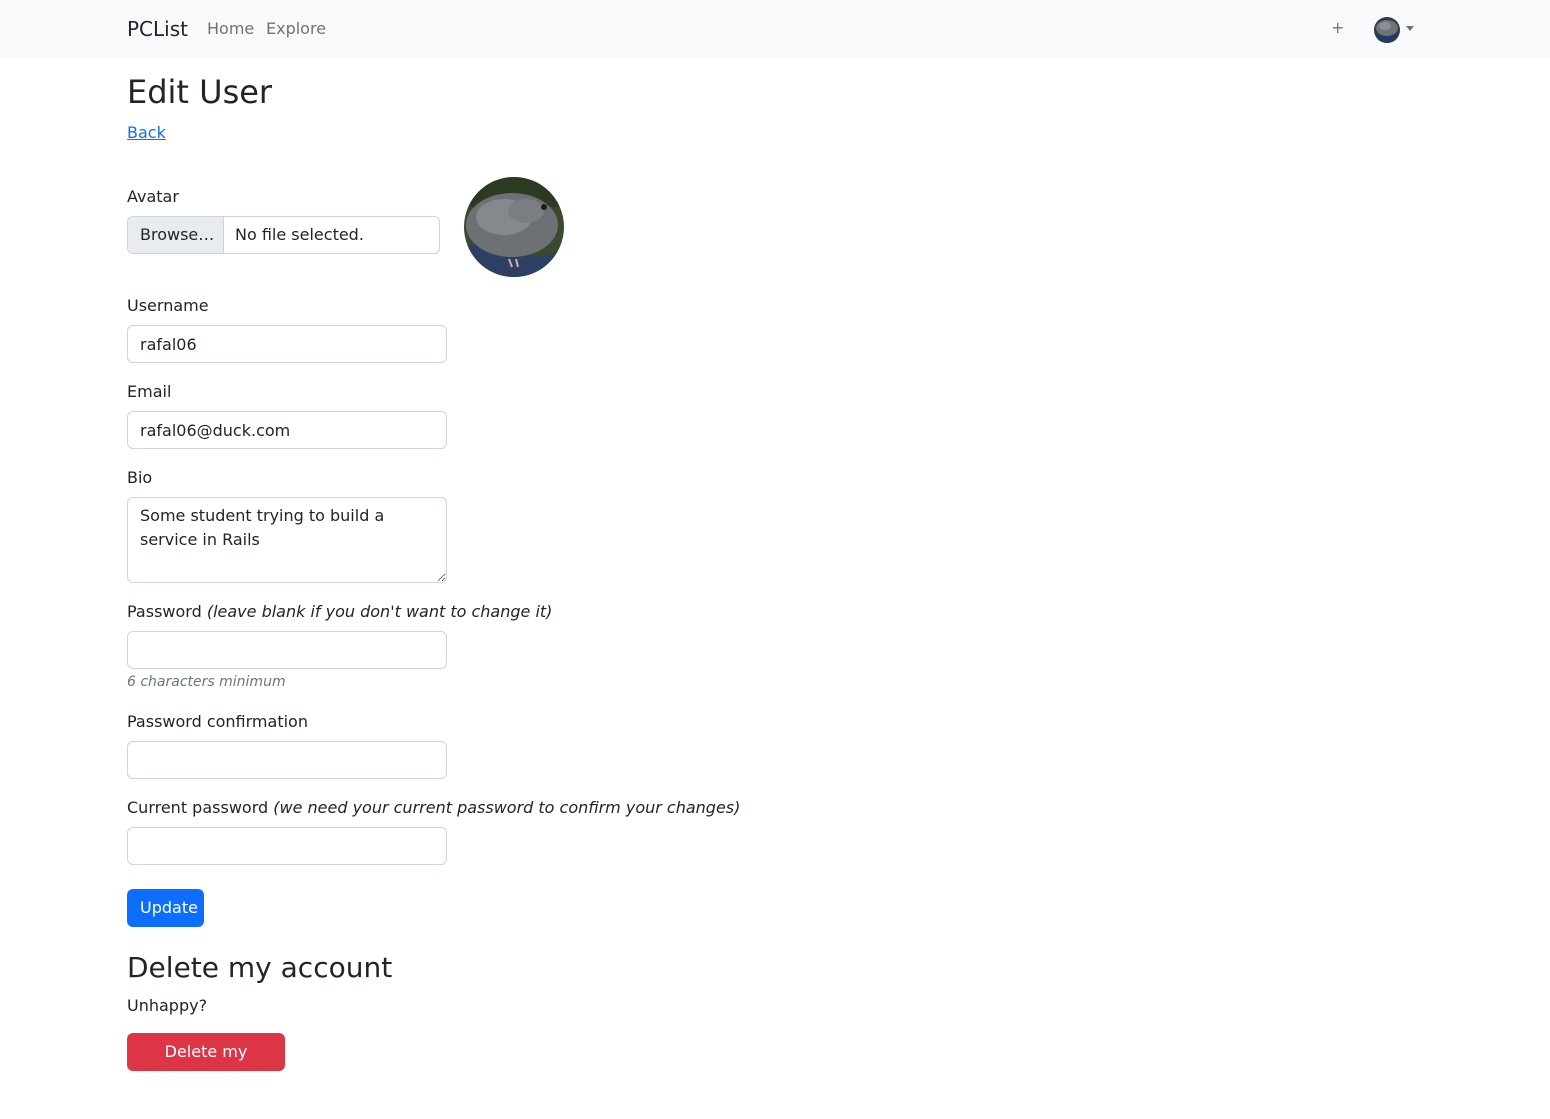 This screenshot has height=1119, width=1550. What do you see at coordinates (146, 132) in the screenshot?
I see `back-link: Back` at bounding box center [146, 132].